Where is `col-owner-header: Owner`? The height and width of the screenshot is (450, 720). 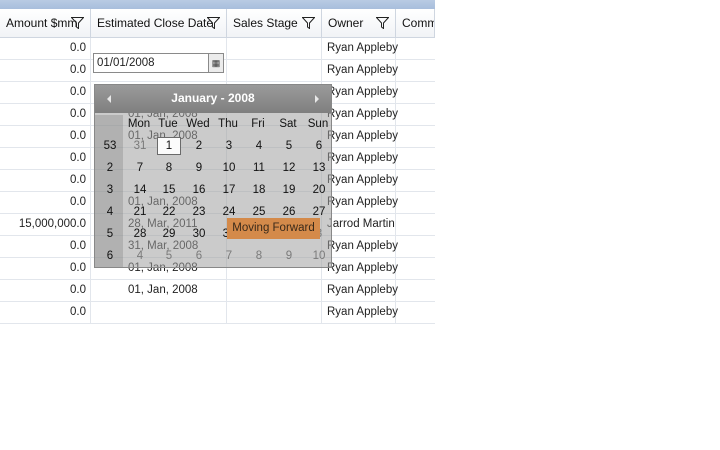
col-owner-header: Owner is located at coordinates (359, 23).